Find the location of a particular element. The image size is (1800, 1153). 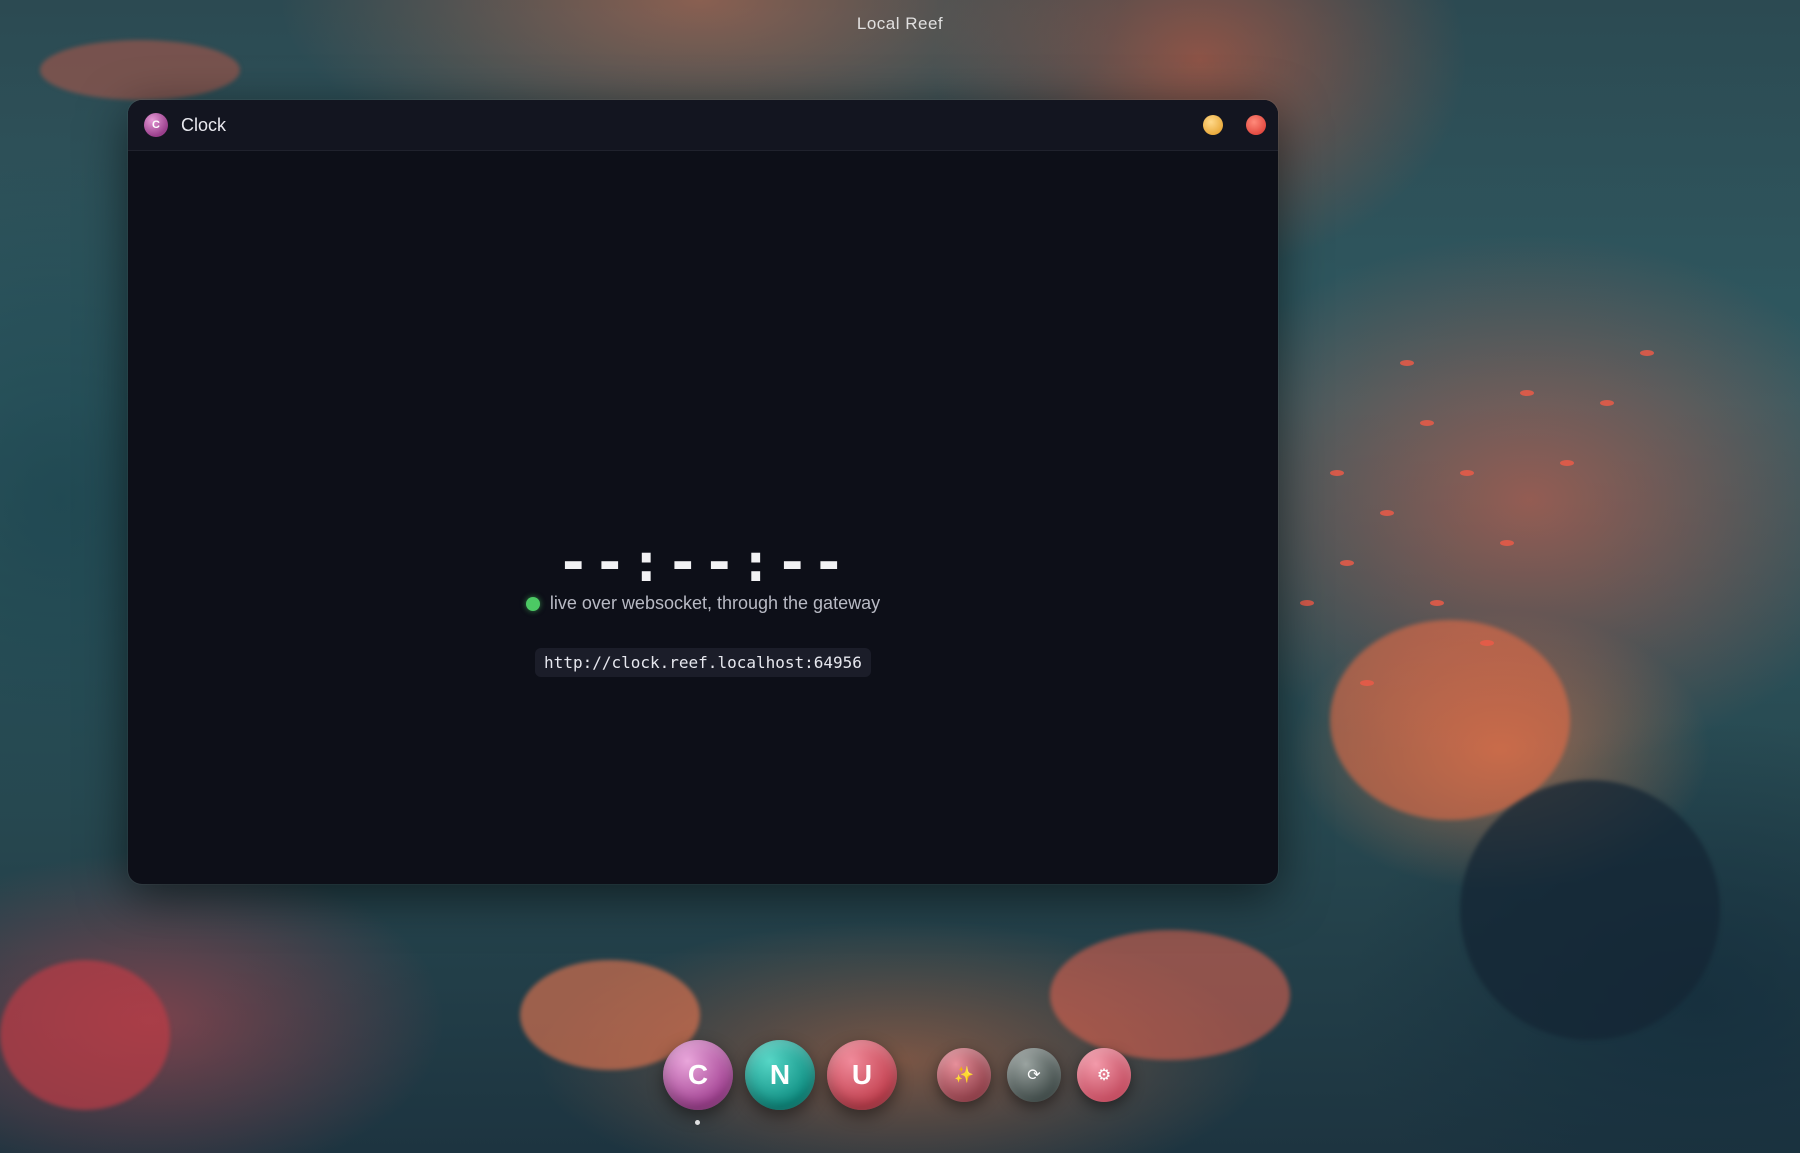

sparkle-glyph: ✨ is located at coordinates (964, 1075).